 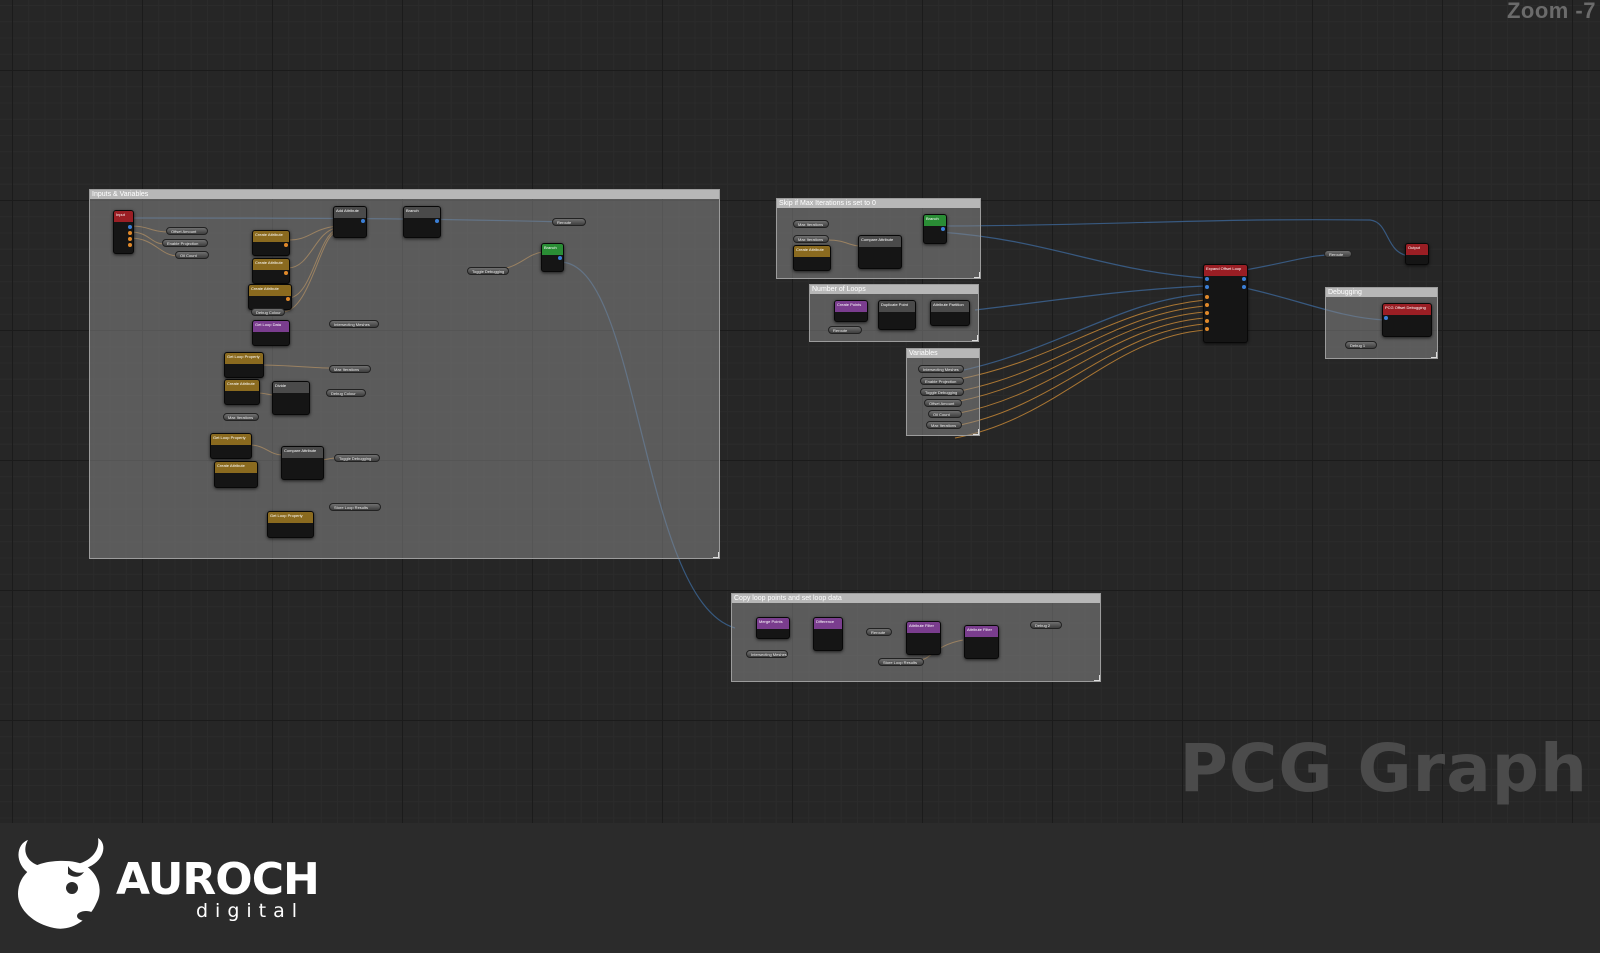 What do you see at coordinates (291, 387) in the screenshot?
I see `node-title: Divide` at bounding box center [291, 387].